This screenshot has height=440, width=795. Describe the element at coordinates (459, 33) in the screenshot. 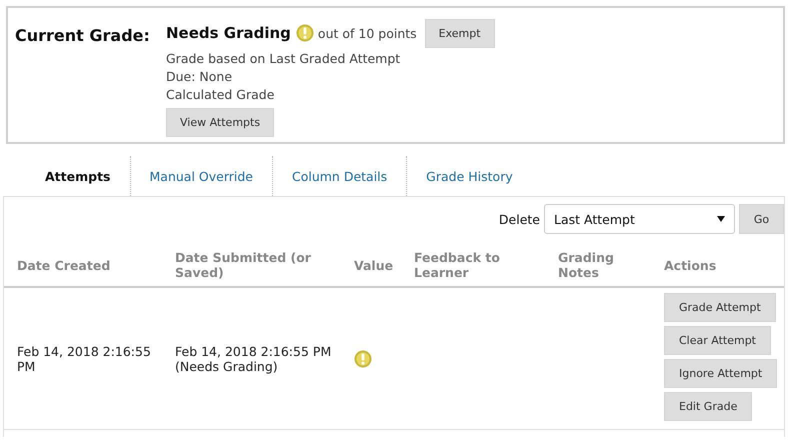

I see `exempt-button: Exempt` at that location.